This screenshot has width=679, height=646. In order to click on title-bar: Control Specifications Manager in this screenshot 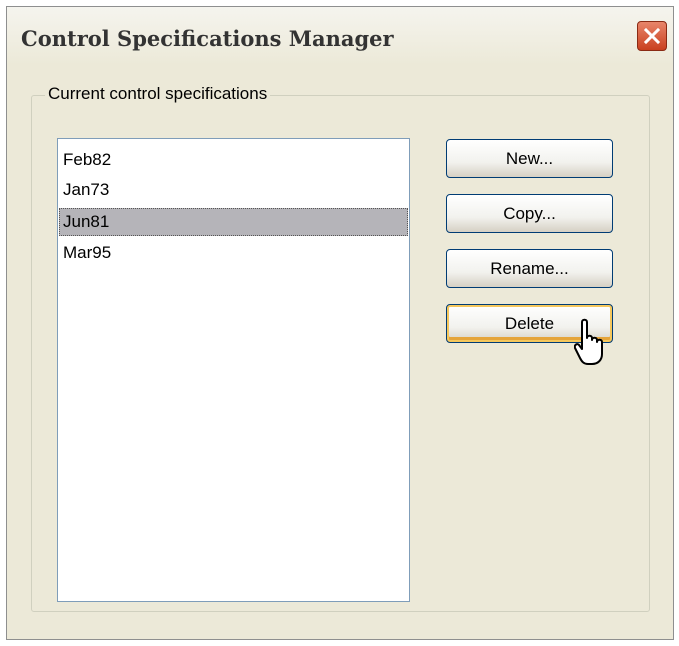, I will do `click(340, 36)`.